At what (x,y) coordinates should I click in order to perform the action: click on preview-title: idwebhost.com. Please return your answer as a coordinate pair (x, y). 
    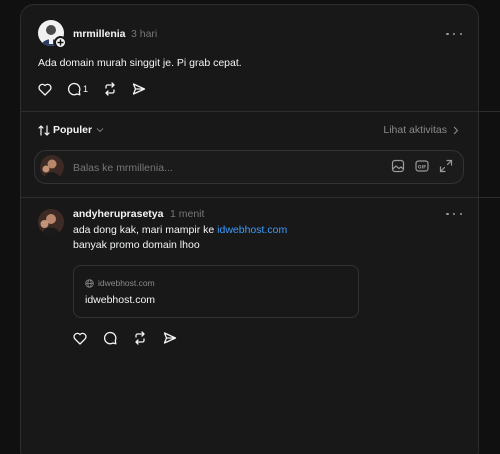
    Looking at the image, I should click on (120, 300).